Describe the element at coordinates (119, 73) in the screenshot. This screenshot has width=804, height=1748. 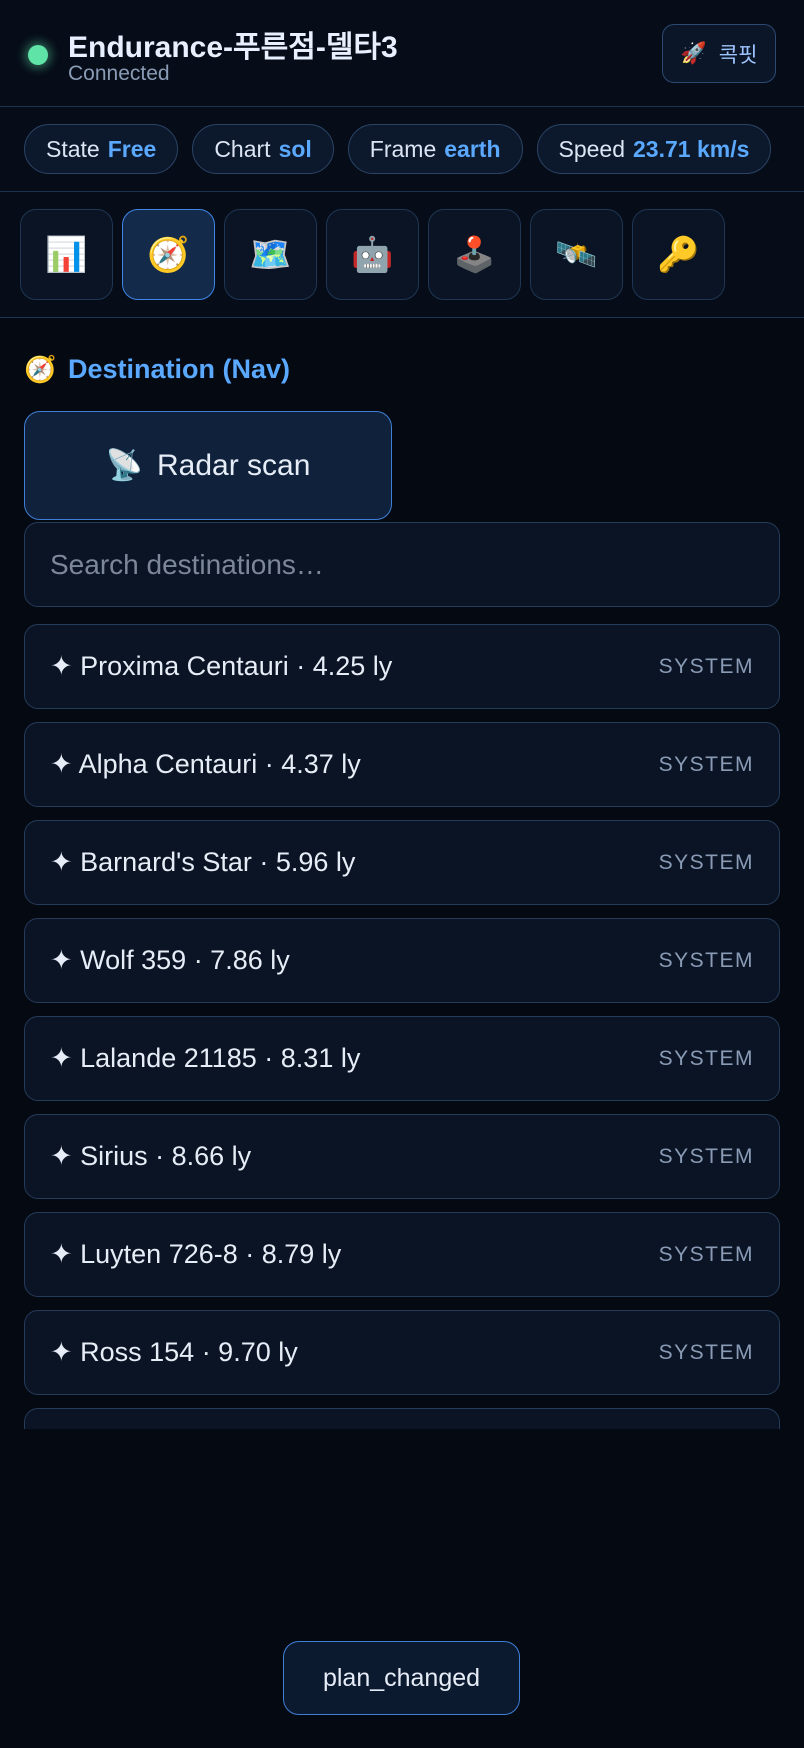
I see `connection-status-text: Connected` at that location.